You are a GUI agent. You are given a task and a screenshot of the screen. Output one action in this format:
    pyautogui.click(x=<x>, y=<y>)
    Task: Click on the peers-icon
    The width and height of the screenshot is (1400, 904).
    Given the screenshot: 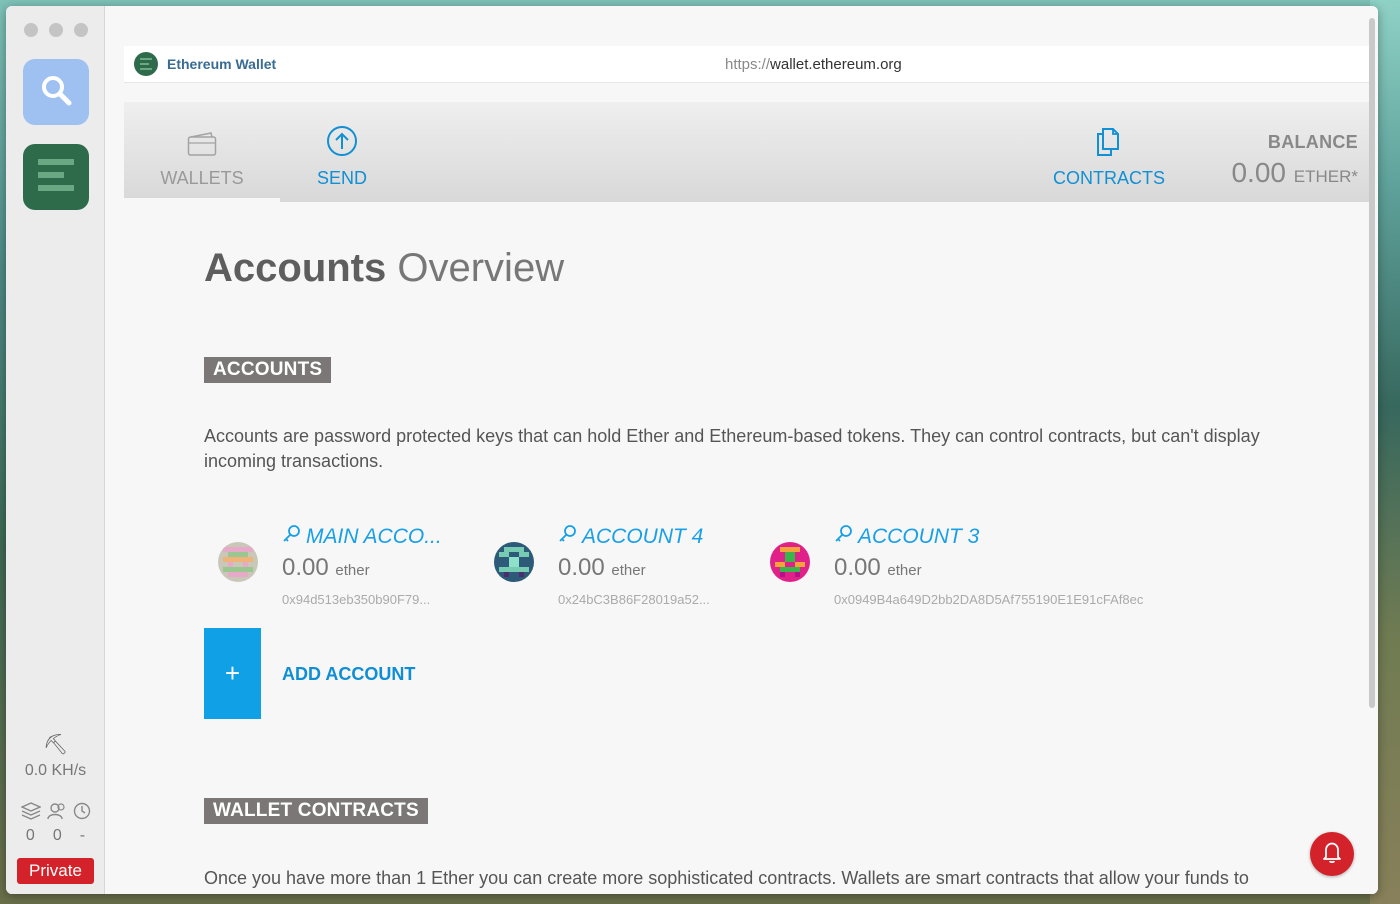 What is the action you would take?
    pyautogui.click(x=56, y=813)
    